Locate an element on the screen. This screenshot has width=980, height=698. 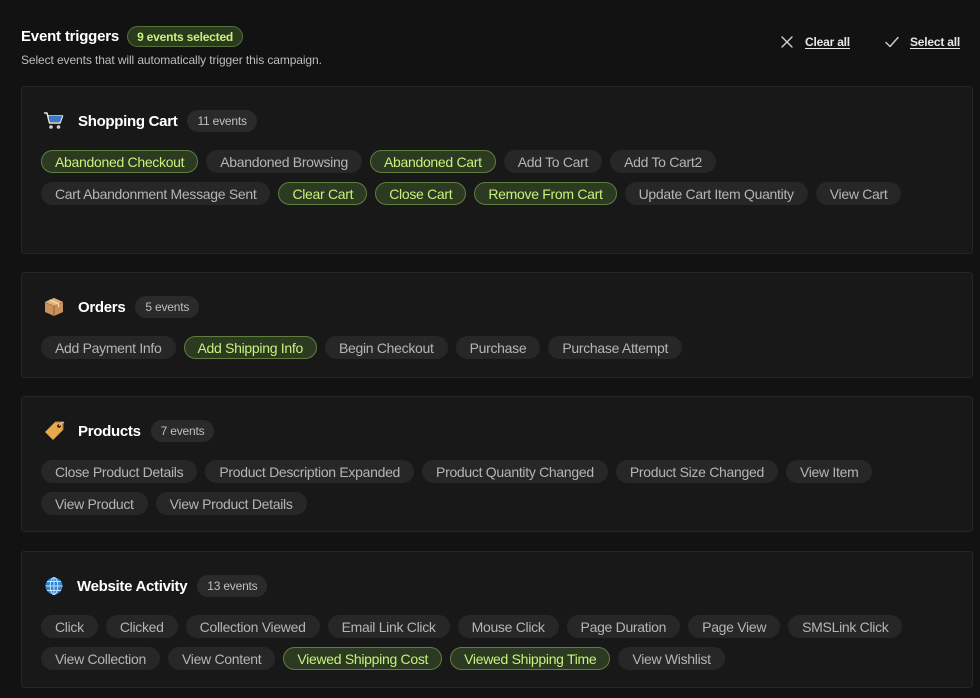
event-chip: Clicked is located at coordinates (141, 626).